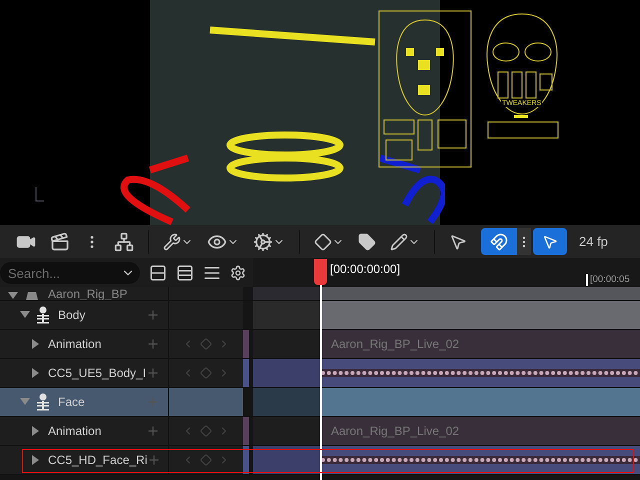 Image resolution: width=640 pixels, height=480 pixels. What do you see at coordinates (365, 269) in the screenshot?
I see `playhead-time: [00:00:00:00]` at bounding box center [365, 269].